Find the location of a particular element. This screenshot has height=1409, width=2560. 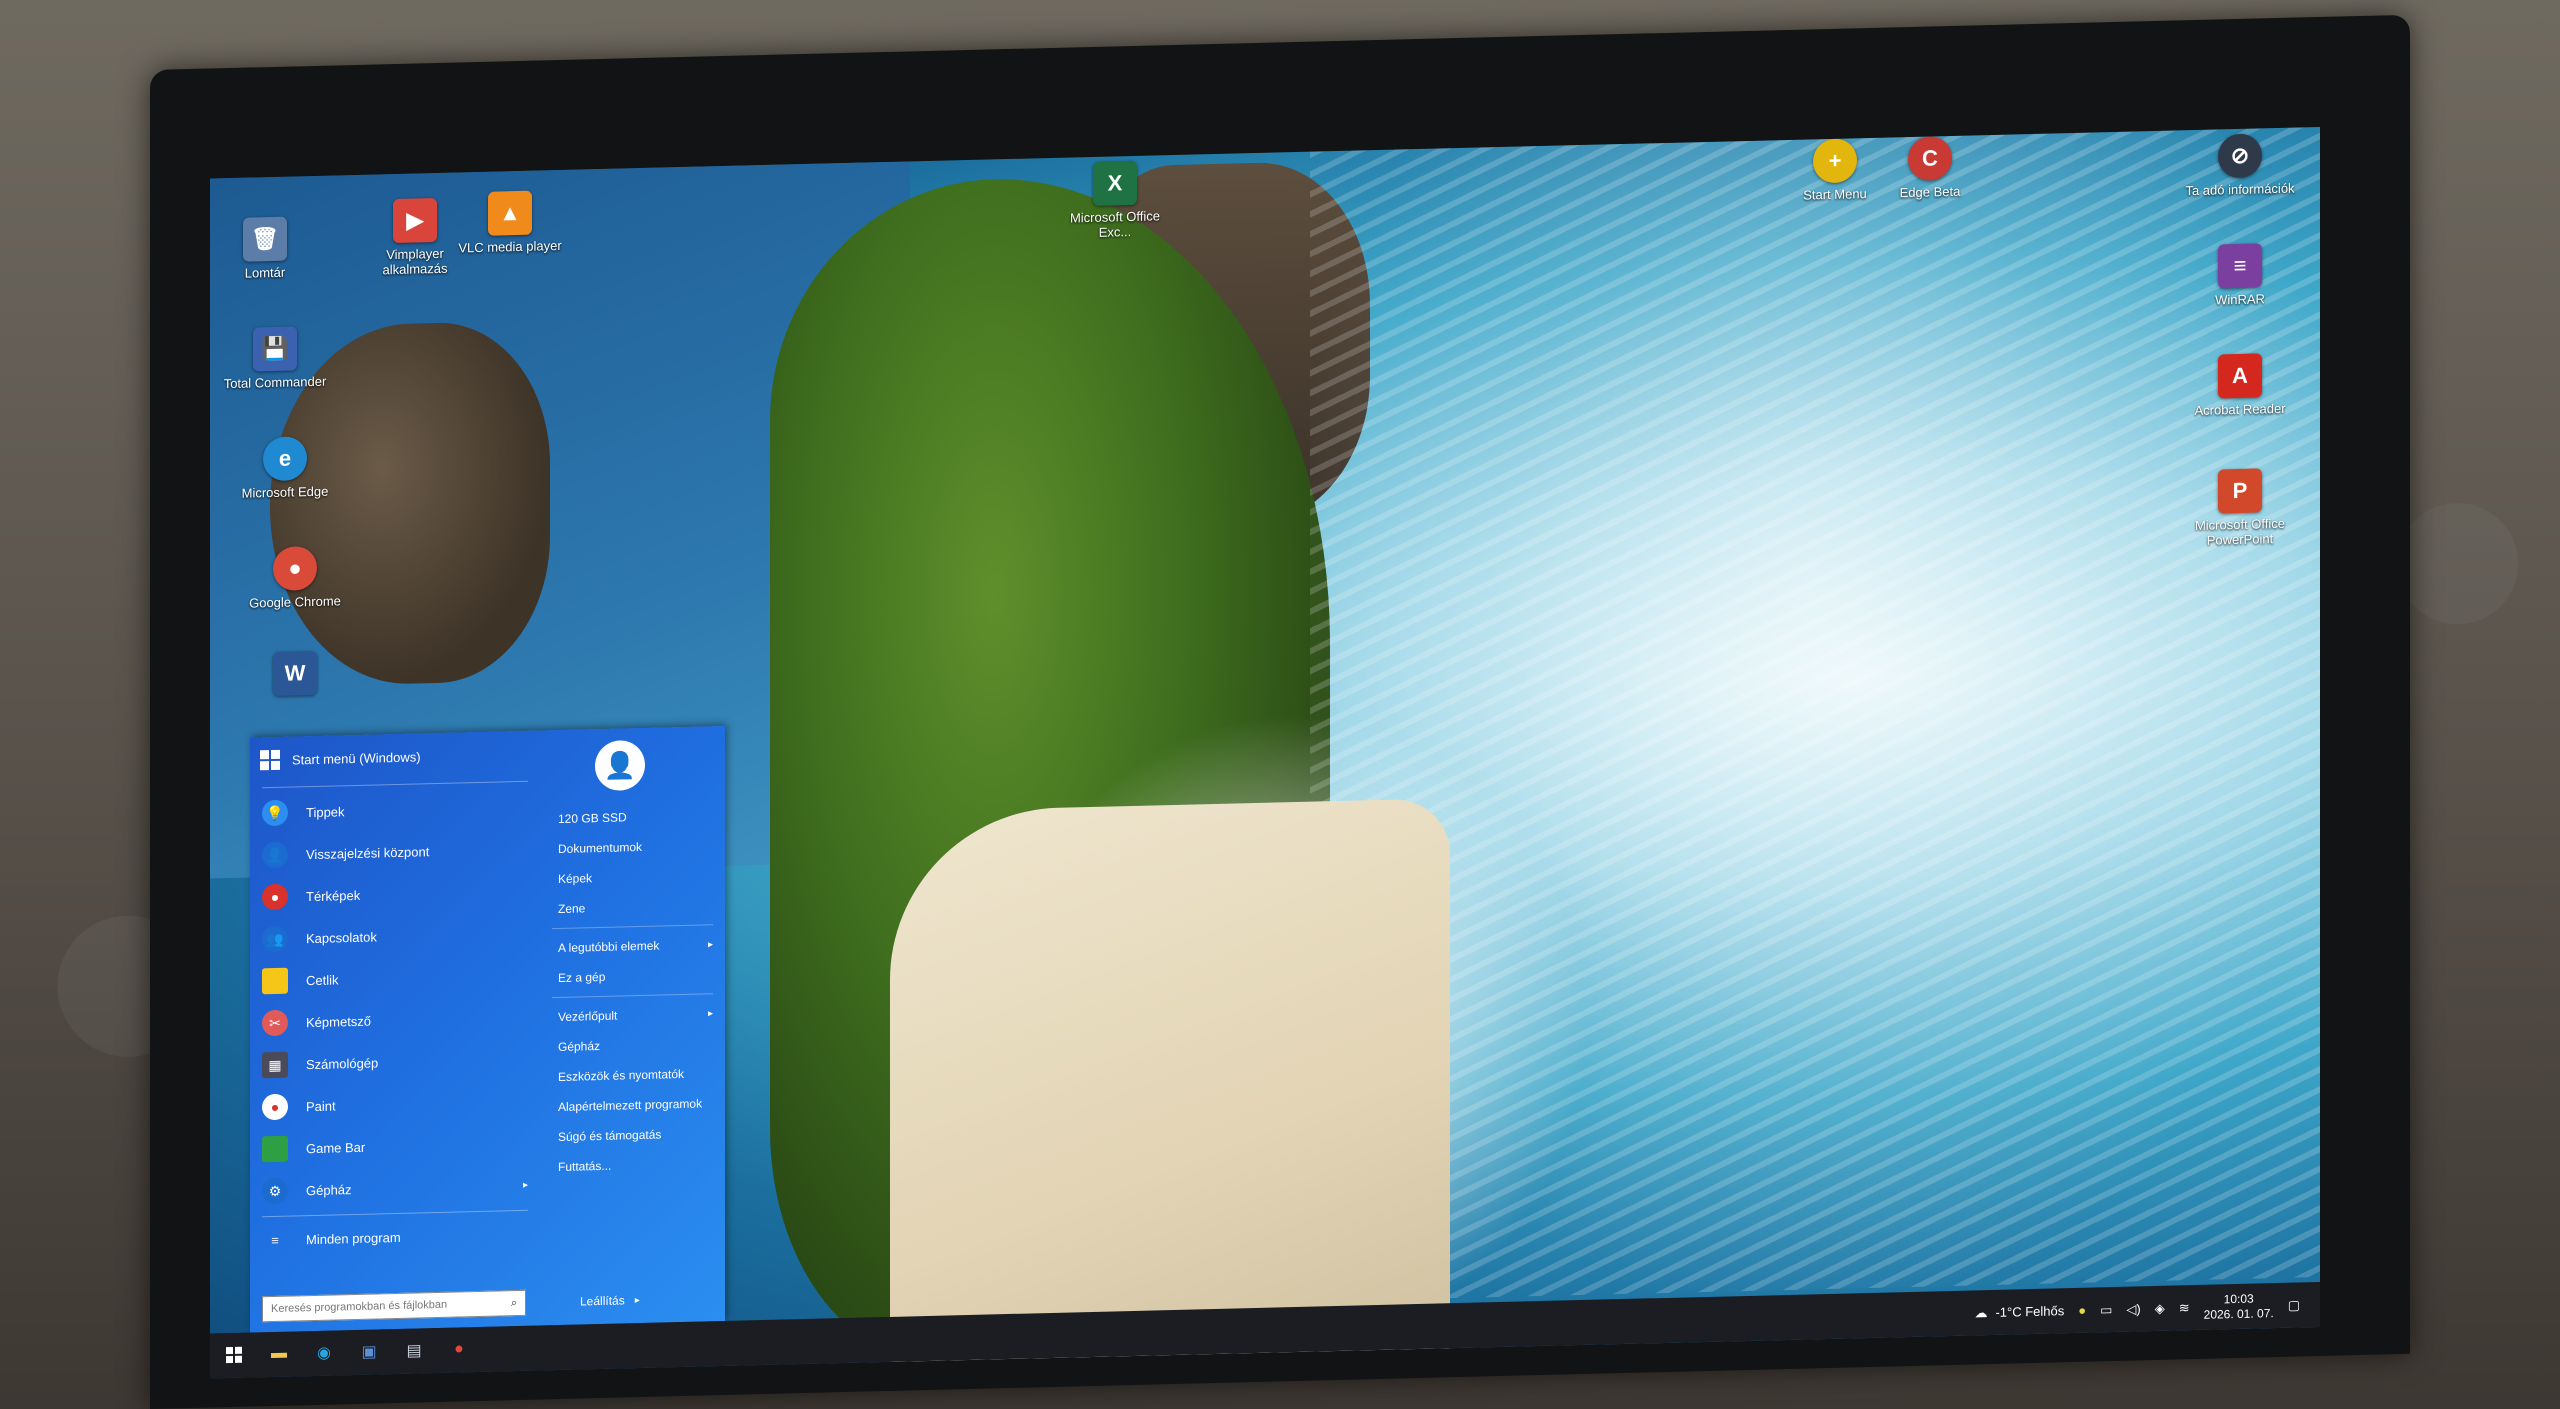

shutdown-button: Leállítás ▸ is located at coordinates (610, 1300).